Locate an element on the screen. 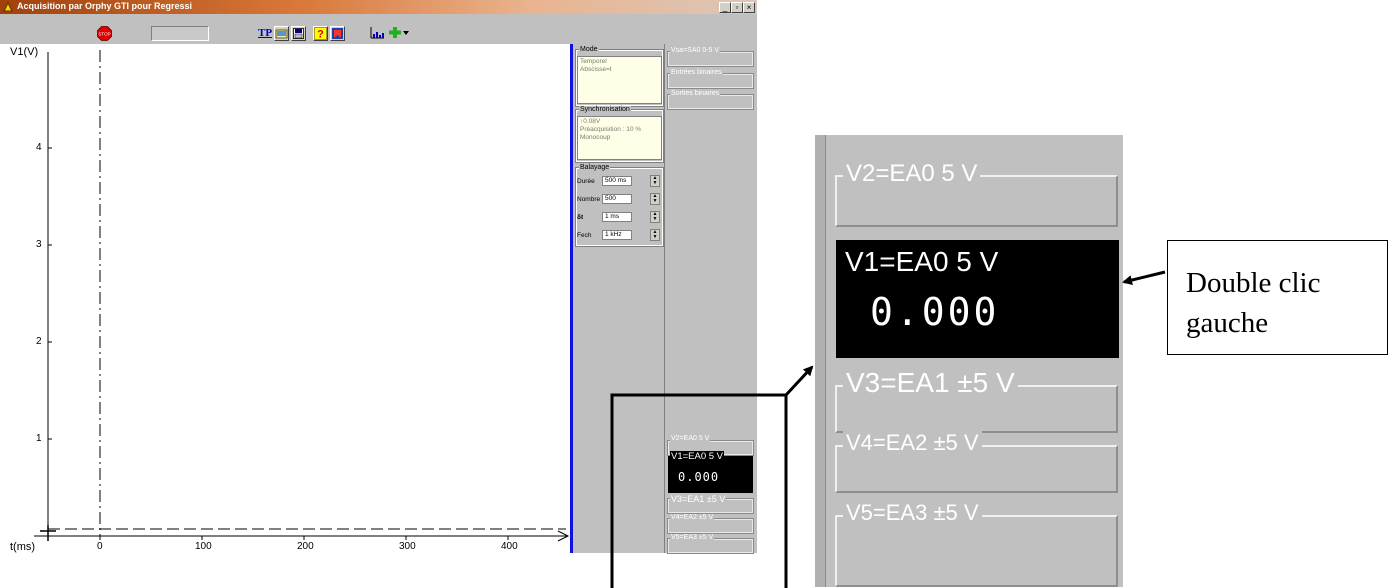  callout-arrow is located at coordinates (1144, 277).